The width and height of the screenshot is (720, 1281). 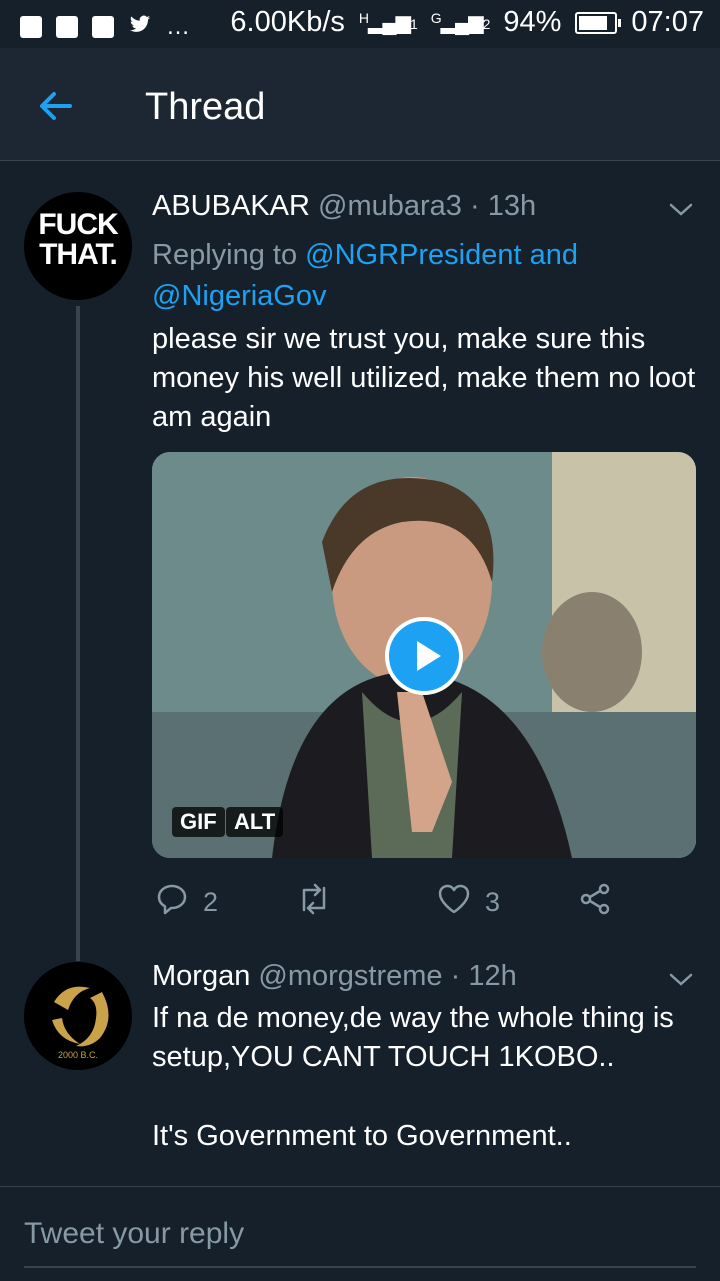 I want to click on tweet-header: ABUBAKAR @mubara3 · 13h, so click(x=344, y=206).